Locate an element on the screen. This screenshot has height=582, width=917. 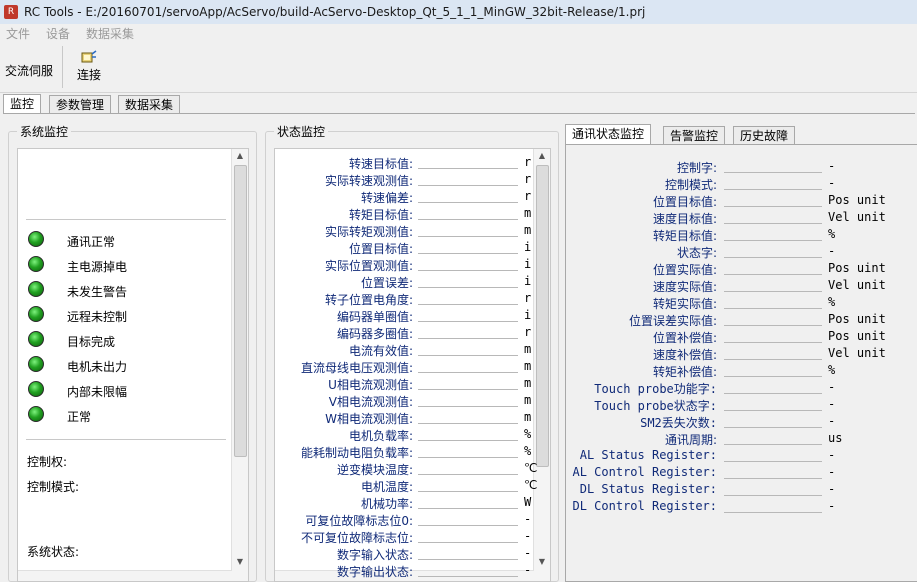
status-row-label: V相电流观测值: is located at coordinates (370, 402).